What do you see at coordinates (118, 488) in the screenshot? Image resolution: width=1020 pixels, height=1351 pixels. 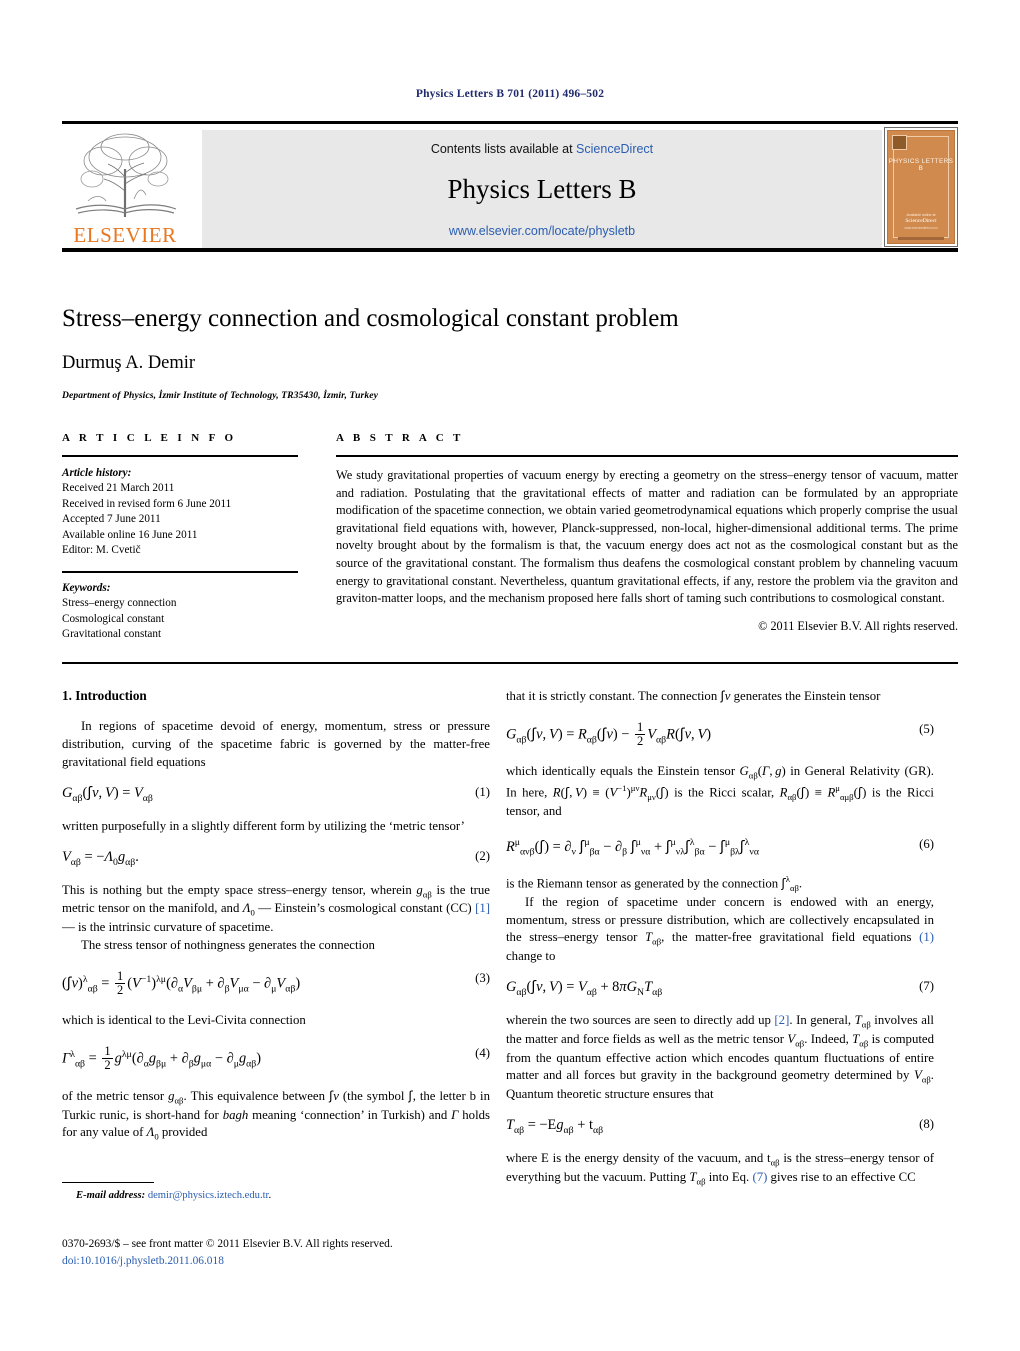 I see `history-item: Received 21 March 2011` at bounding box center [118, 488].